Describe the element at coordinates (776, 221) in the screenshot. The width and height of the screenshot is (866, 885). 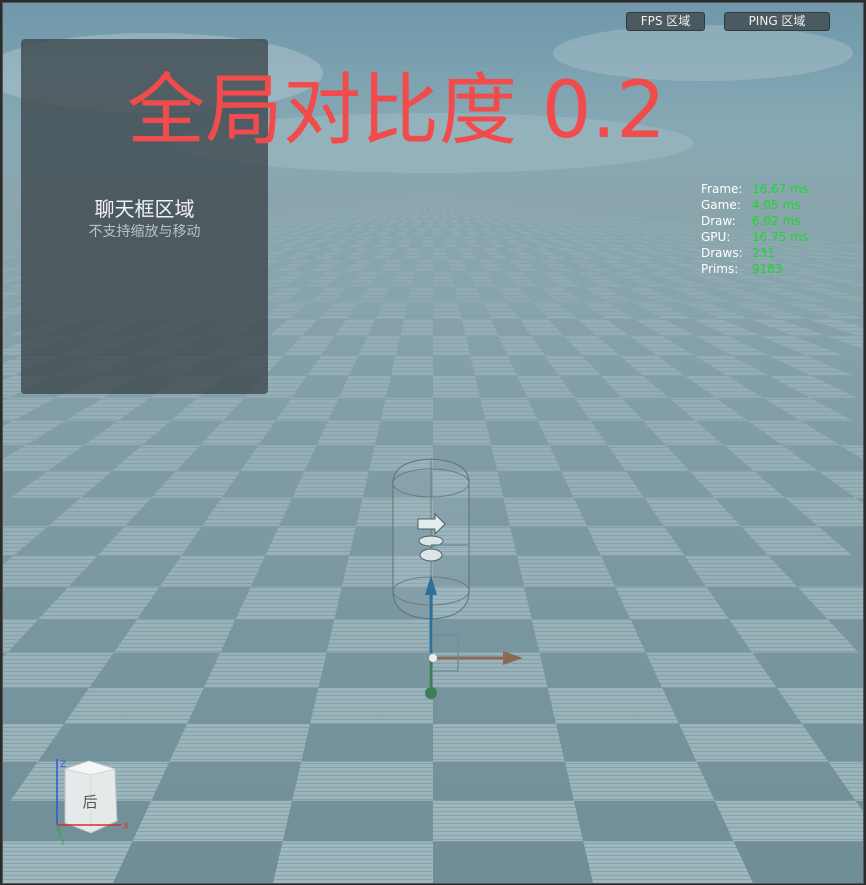
I see `stat-value: 6.02 ms` at that location.